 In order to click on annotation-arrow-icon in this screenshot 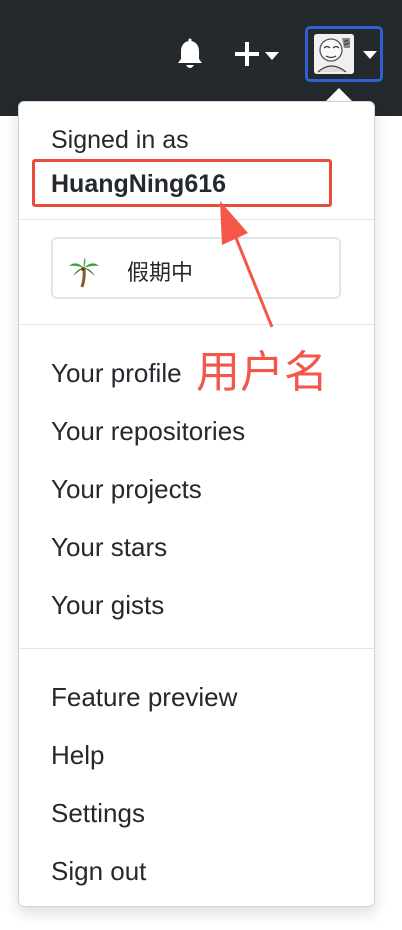, I will do `click(247, 264)`.